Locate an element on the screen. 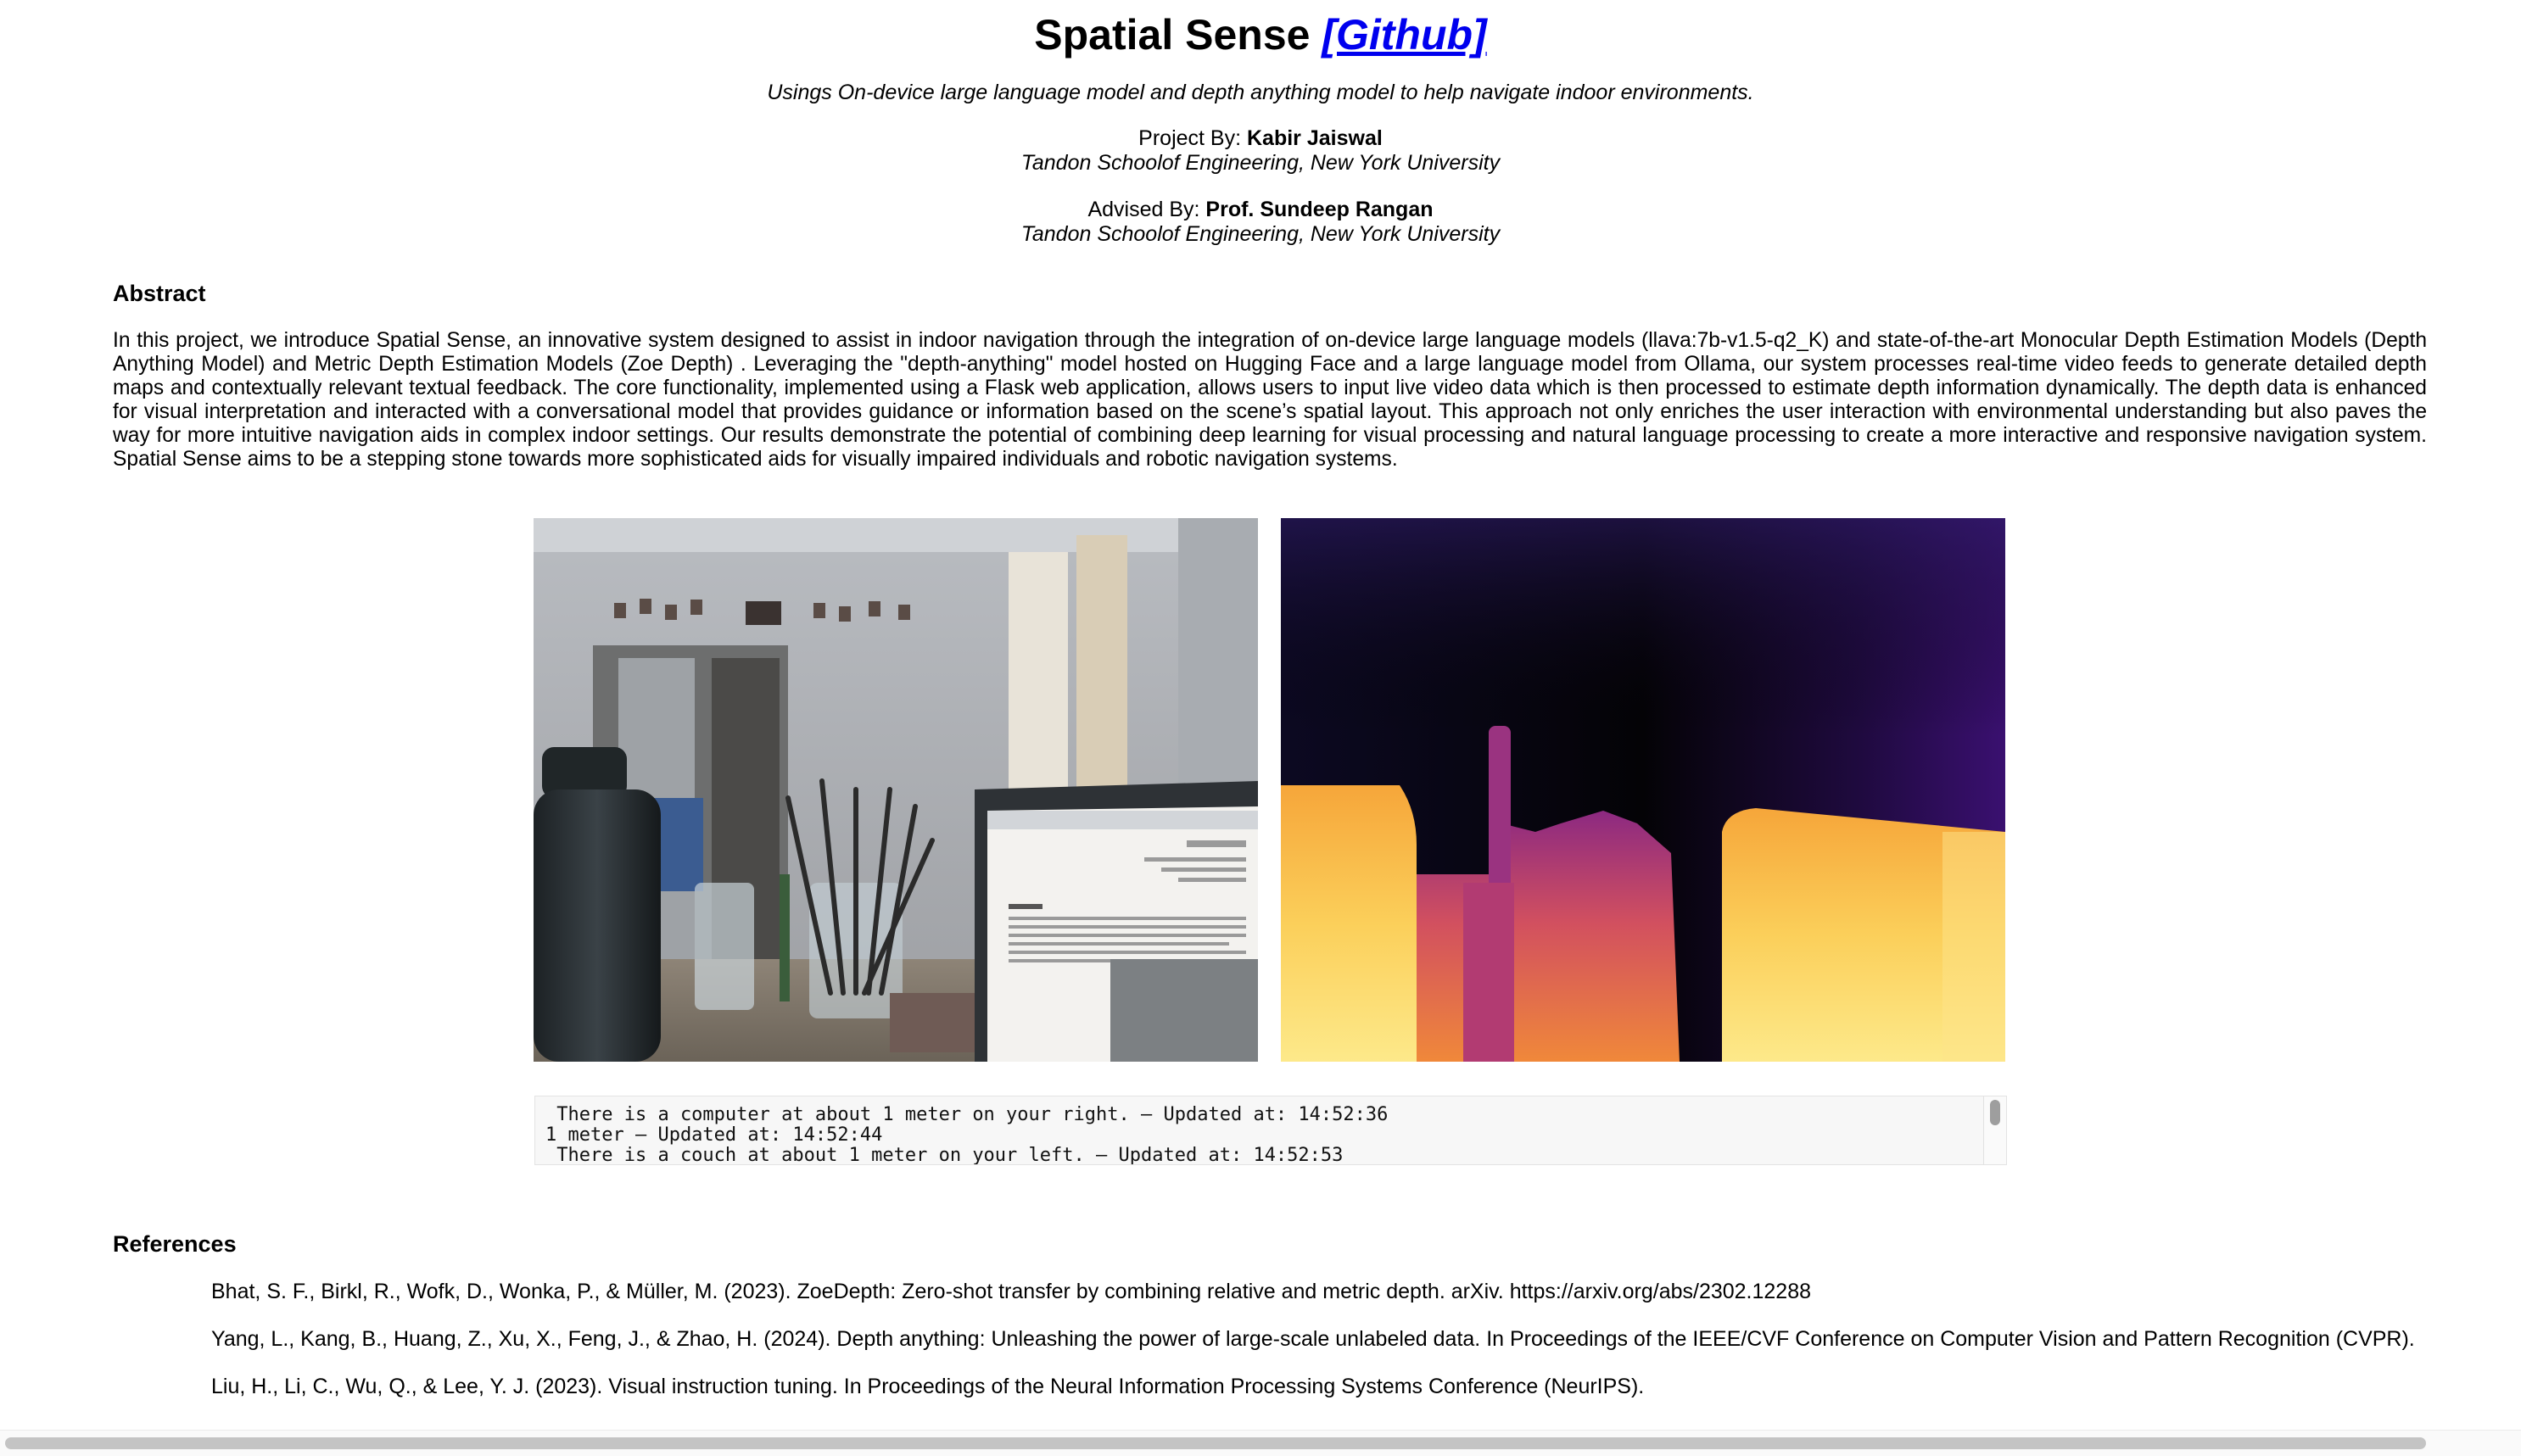 The width and height of the screenshot is (2521, 1456). camera-scene is located at coordinates (896, 790).